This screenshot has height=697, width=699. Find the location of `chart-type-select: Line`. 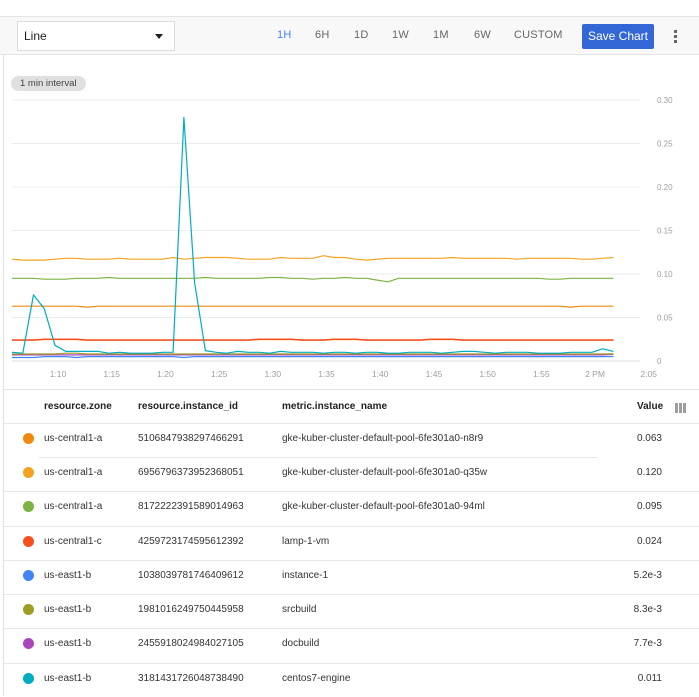

chart-type-select: Line is located at coordinates (96, 36).